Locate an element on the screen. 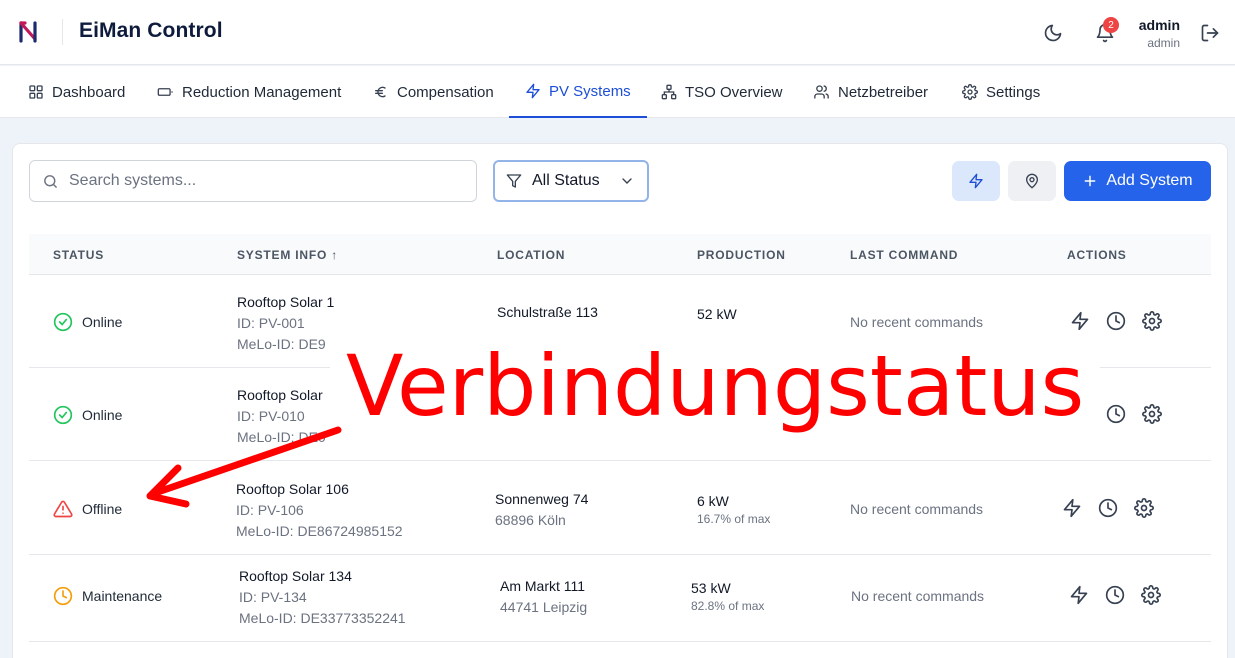 The width and height of the screenshot is (1235, 658). system-name: Rooftop Solar 134 is located at coordinates (295, 576).